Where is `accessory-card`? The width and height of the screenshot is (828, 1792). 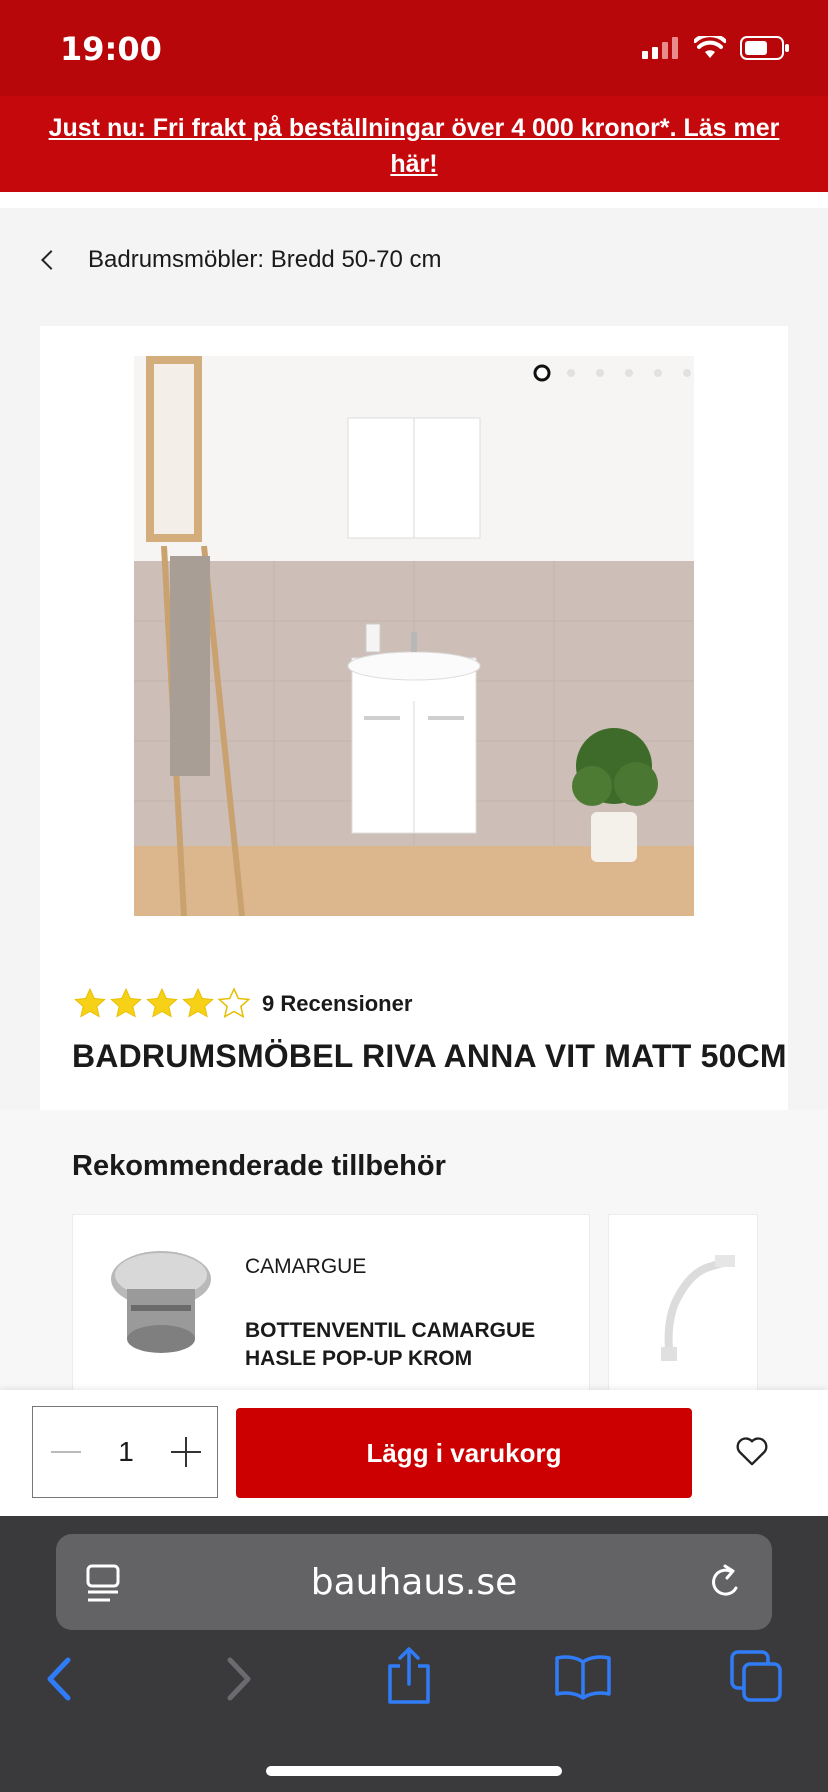 accessory-card is located at coordinates (683, 1315).